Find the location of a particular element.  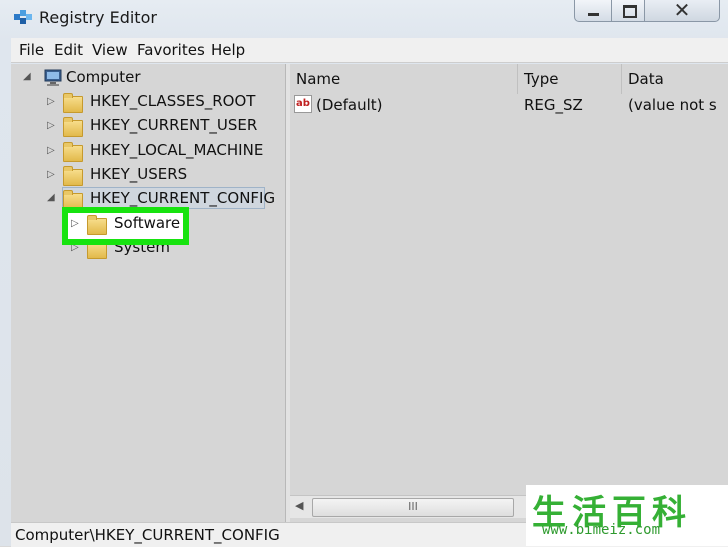

title-bar: Registry Editor ✕ is located at coordinates (364, 19).